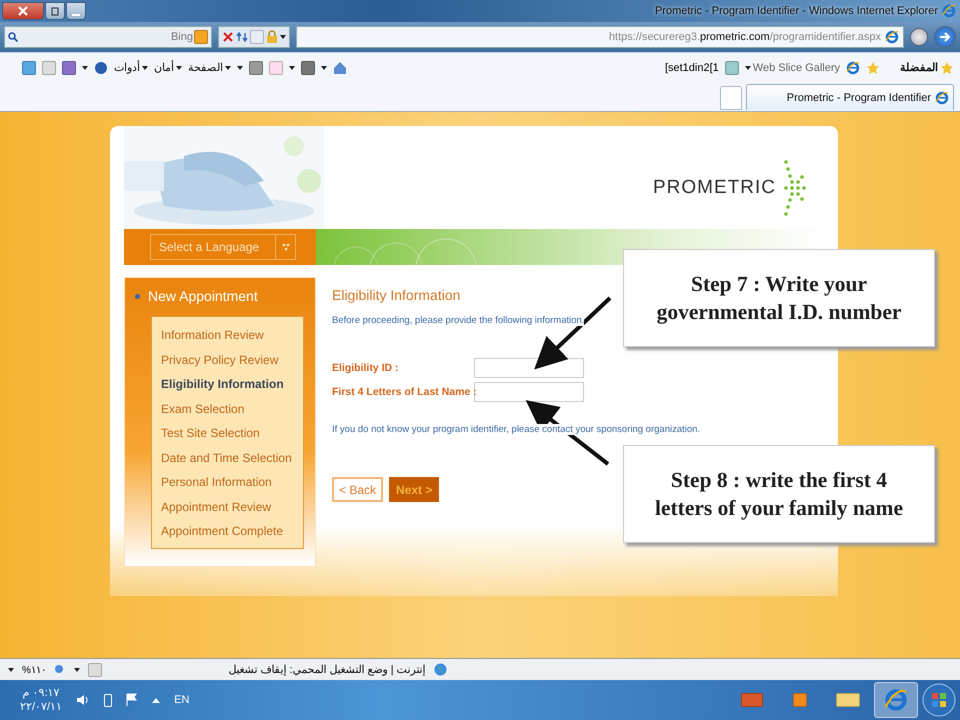  I want to click on address-field: https://securereg3.prometric.com/programidentifier.aspx, so click(600, 37).